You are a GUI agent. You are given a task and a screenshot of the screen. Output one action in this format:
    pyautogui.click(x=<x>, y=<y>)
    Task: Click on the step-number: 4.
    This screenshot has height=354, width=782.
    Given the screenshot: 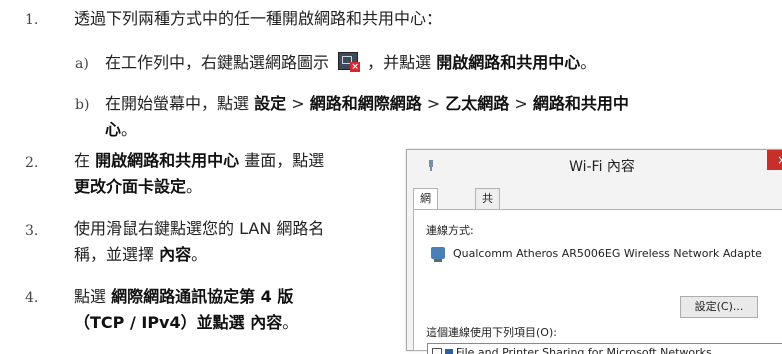 What is the action you would take?
    pyautogui.click(x=32, y=298)
    